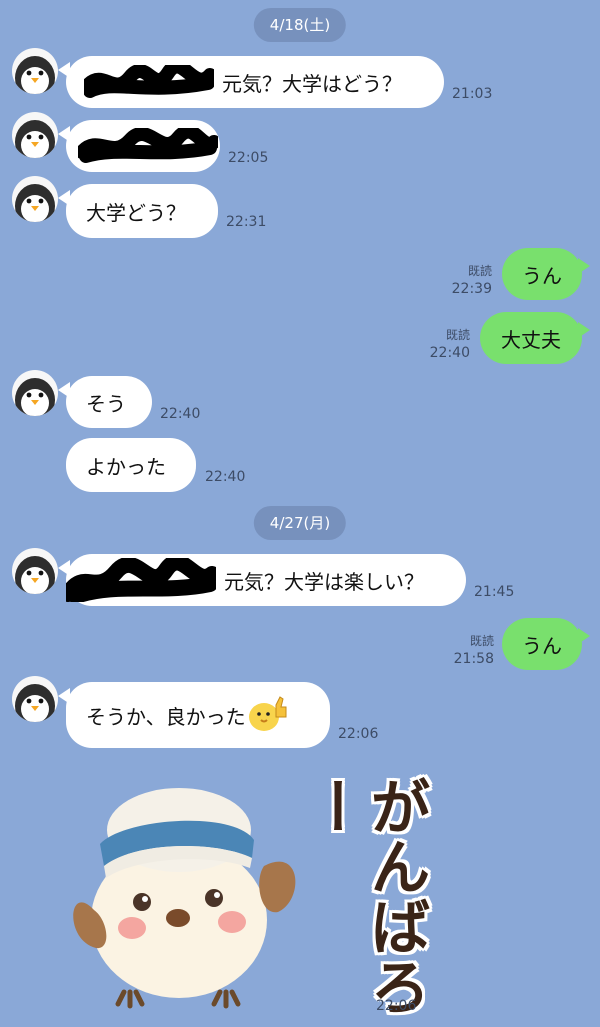  I want to click on message-bubble: 元気？大学は楽しい？, so click(262, 580).